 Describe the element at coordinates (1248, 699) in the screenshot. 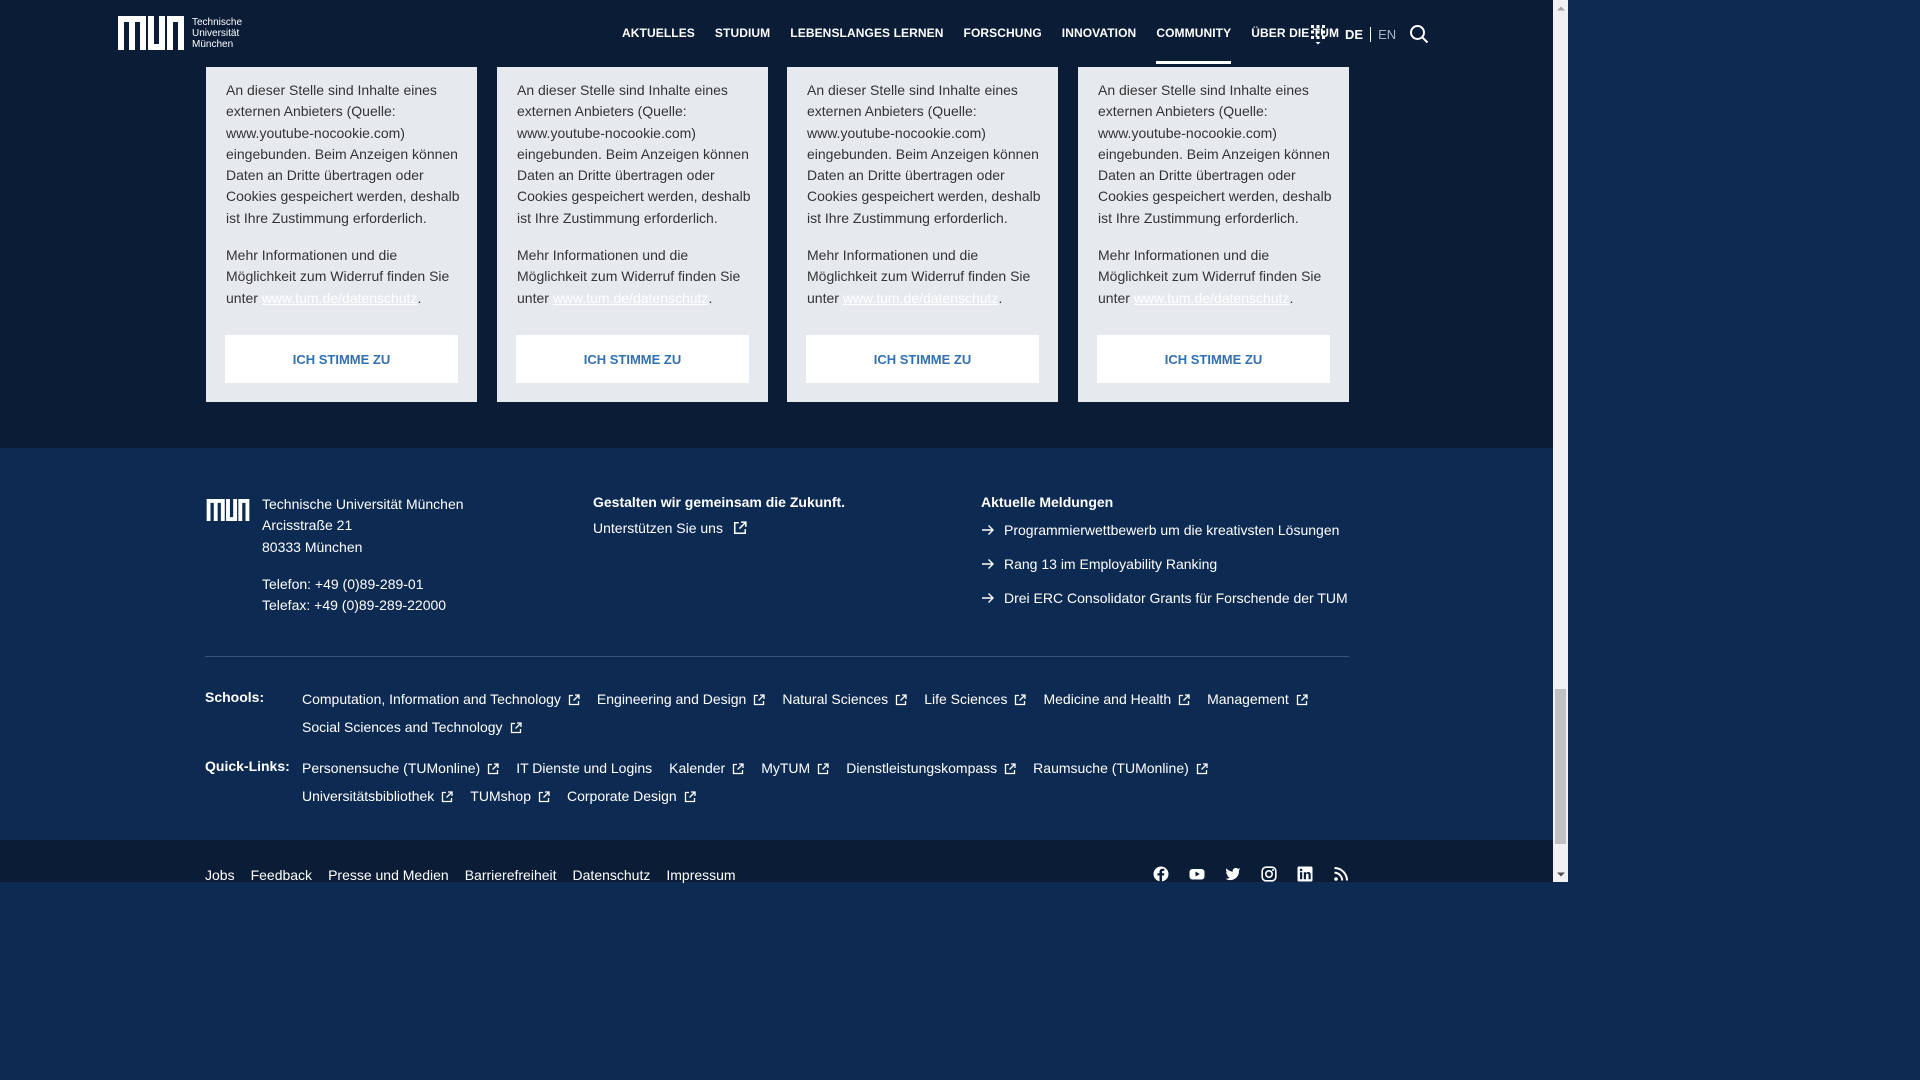

I see `school-link-label: Management` at that location.